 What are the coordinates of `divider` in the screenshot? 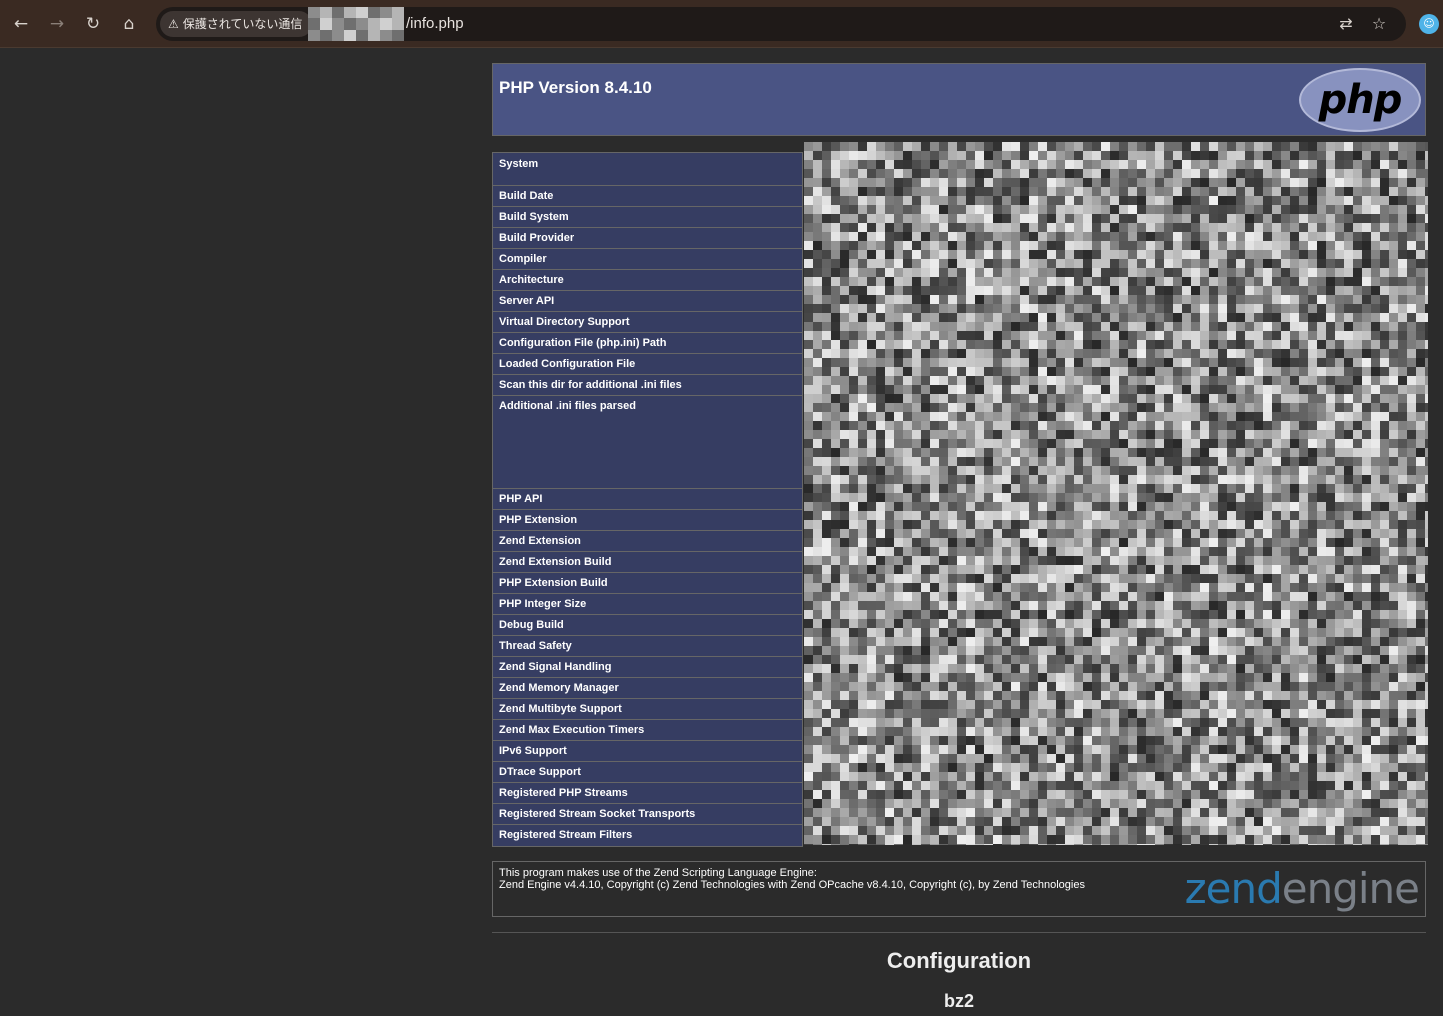 It's located at (959, 932).